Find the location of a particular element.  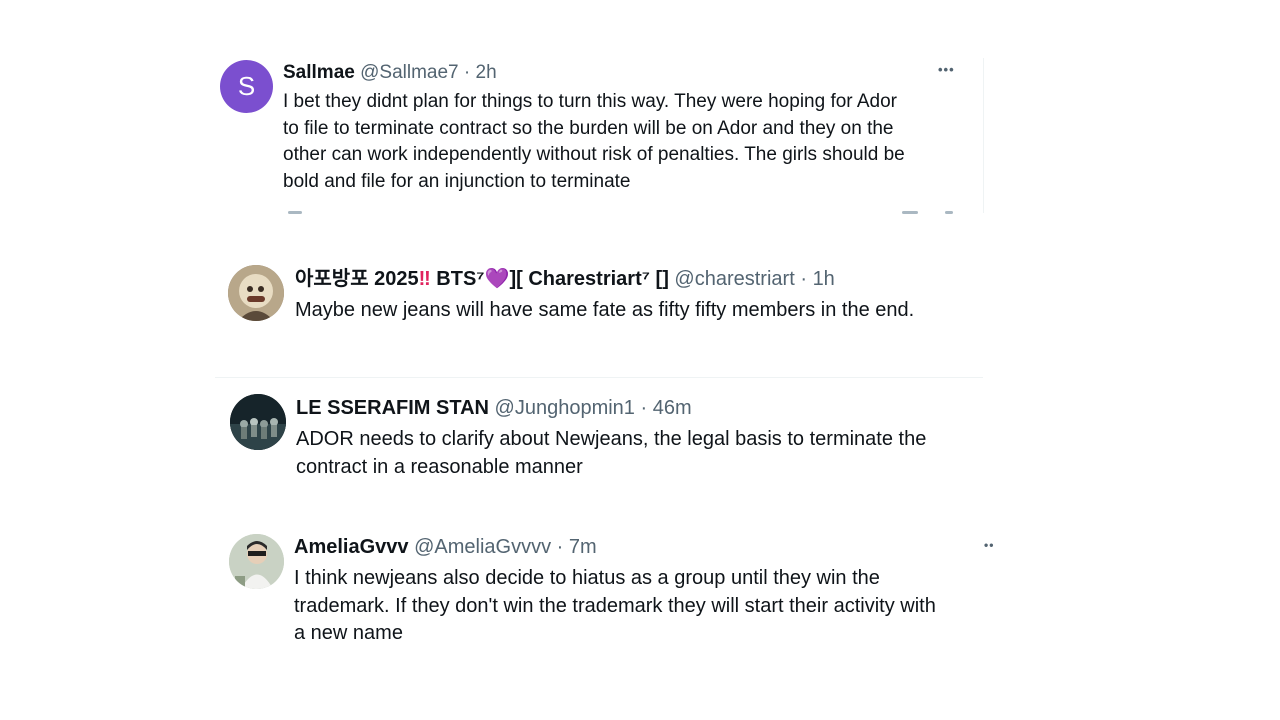

tweet-header: Sallmae @Sallmae7 · 2h is located at coordinates (390, 73).